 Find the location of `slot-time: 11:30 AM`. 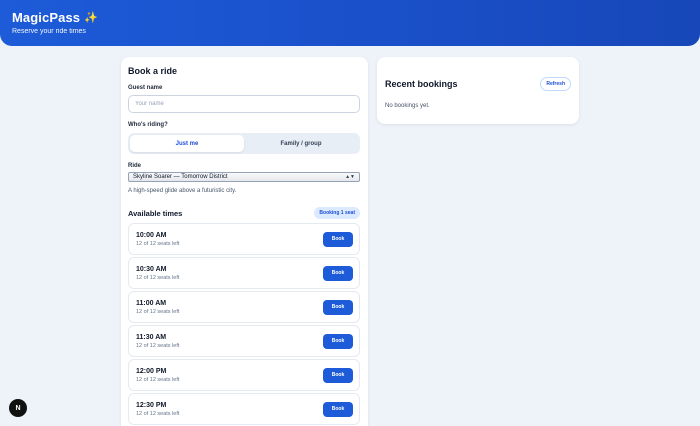

slot-time: 11:30 AM is located at coordinates (151, 337).